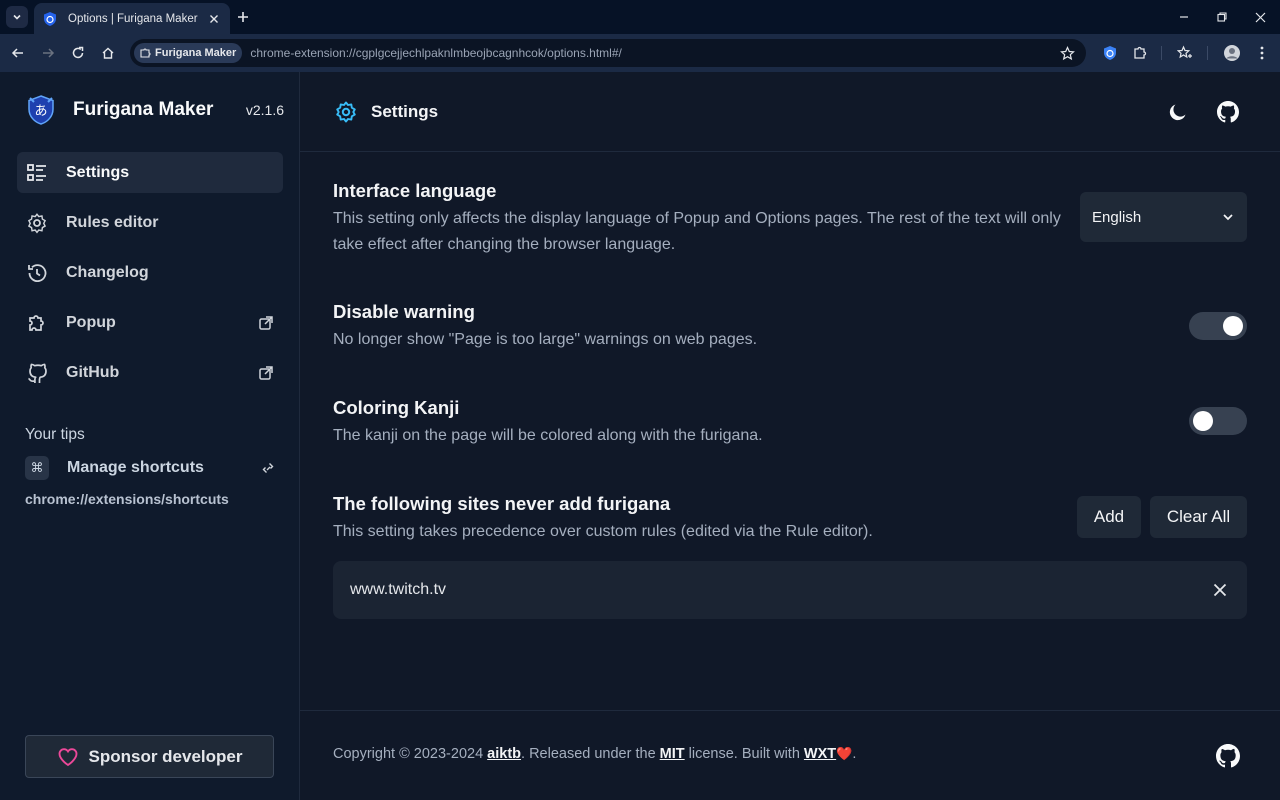 The width and height of the screenshot is (1280, 800). I want to click on gear-icon, so click(37, 223).